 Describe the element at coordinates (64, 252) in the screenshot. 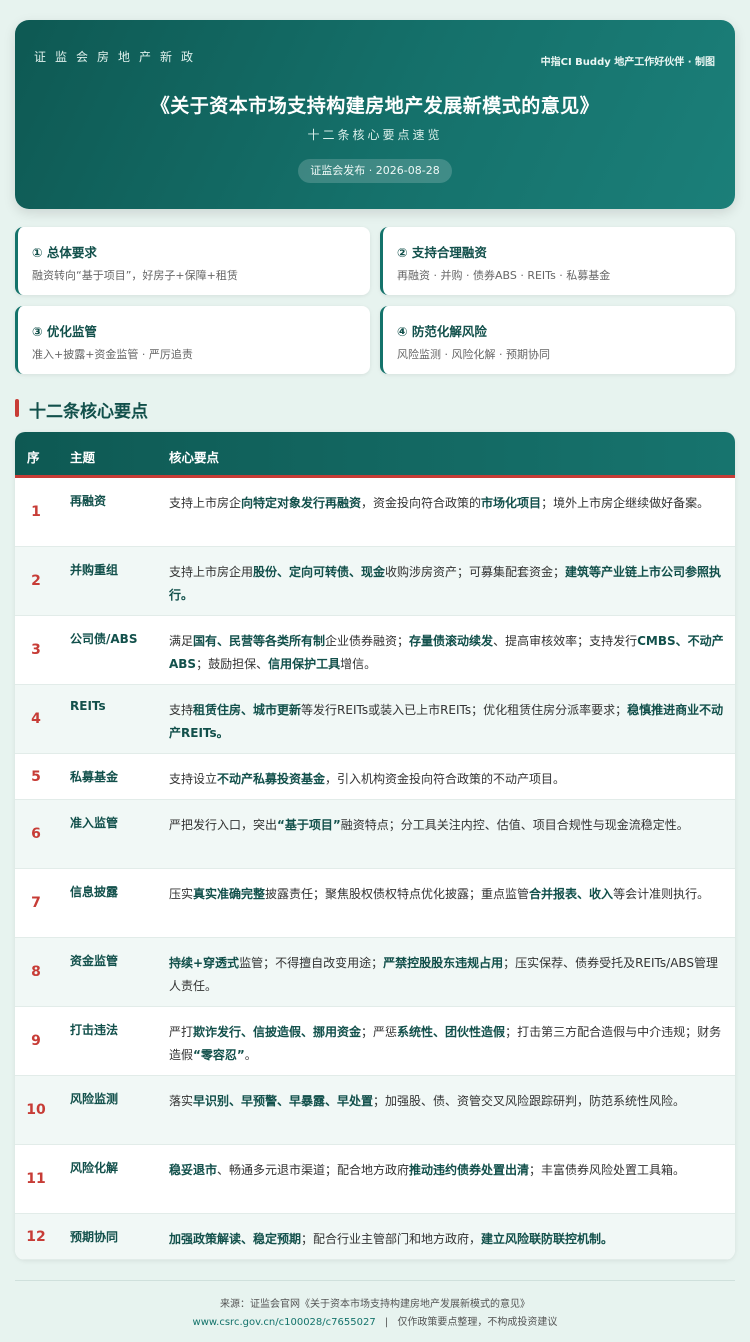

I see `pillar-title: ① 总体要求` at that location.